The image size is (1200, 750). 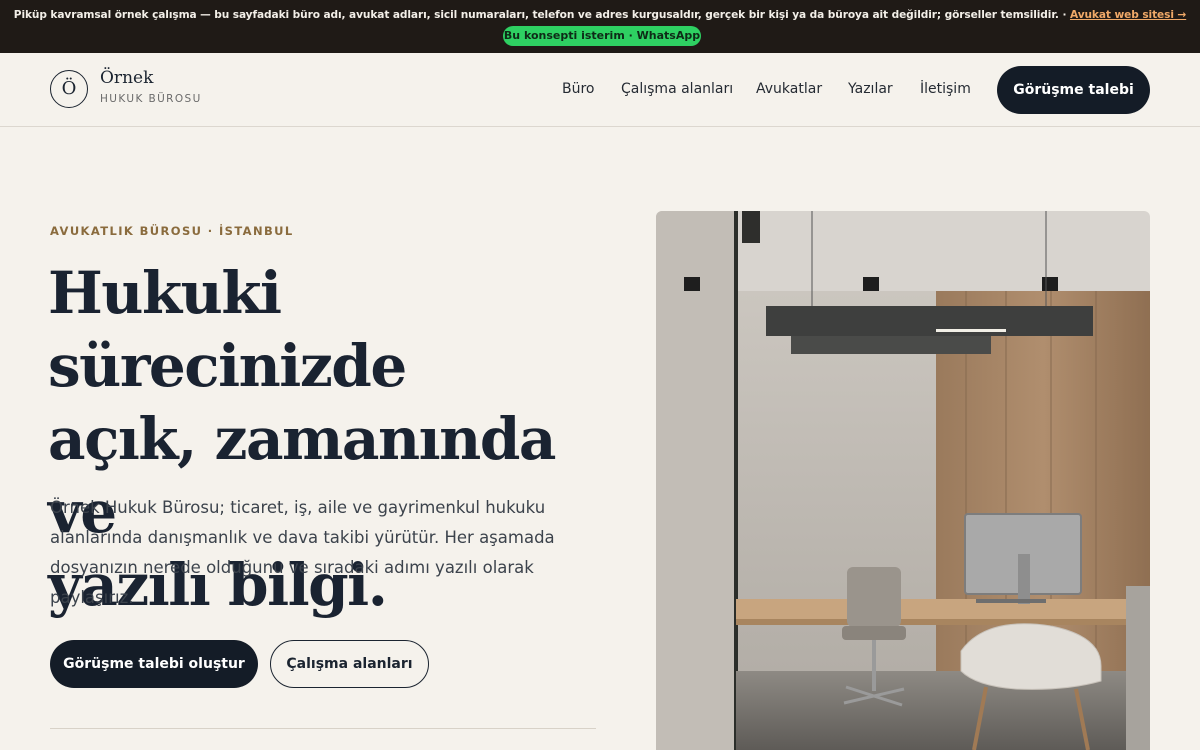 I want to click on hero-title-line: Hukuki sürecinizde, so click(x=227, y=329).